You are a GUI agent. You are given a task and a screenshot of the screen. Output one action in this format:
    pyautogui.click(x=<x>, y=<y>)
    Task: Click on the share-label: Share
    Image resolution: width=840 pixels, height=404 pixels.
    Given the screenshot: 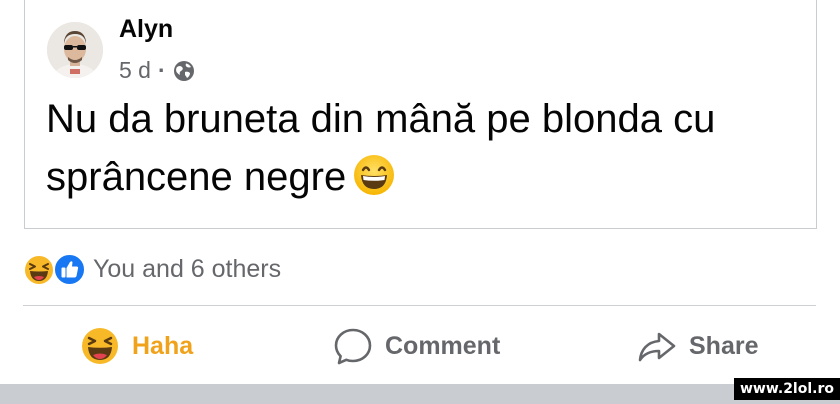 What is the action you would take?
    pyautogui.click(x=724, y=345)
    